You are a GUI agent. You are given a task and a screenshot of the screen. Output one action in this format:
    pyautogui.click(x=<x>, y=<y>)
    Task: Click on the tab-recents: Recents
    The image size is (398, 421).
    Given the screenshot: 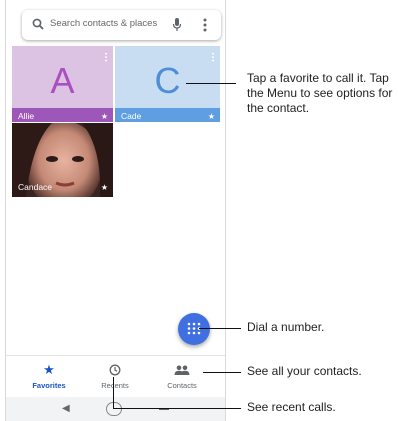 What is the action you would take?
    pyautogui.click(x=115, y=377)
    